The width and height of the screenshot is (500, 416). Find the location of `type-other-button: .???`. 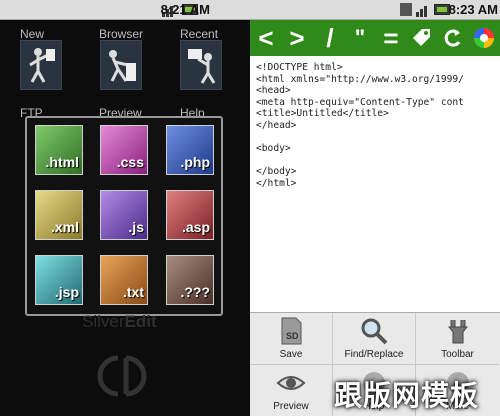

type-other-button: .??? is located at coordinates (190, 280).